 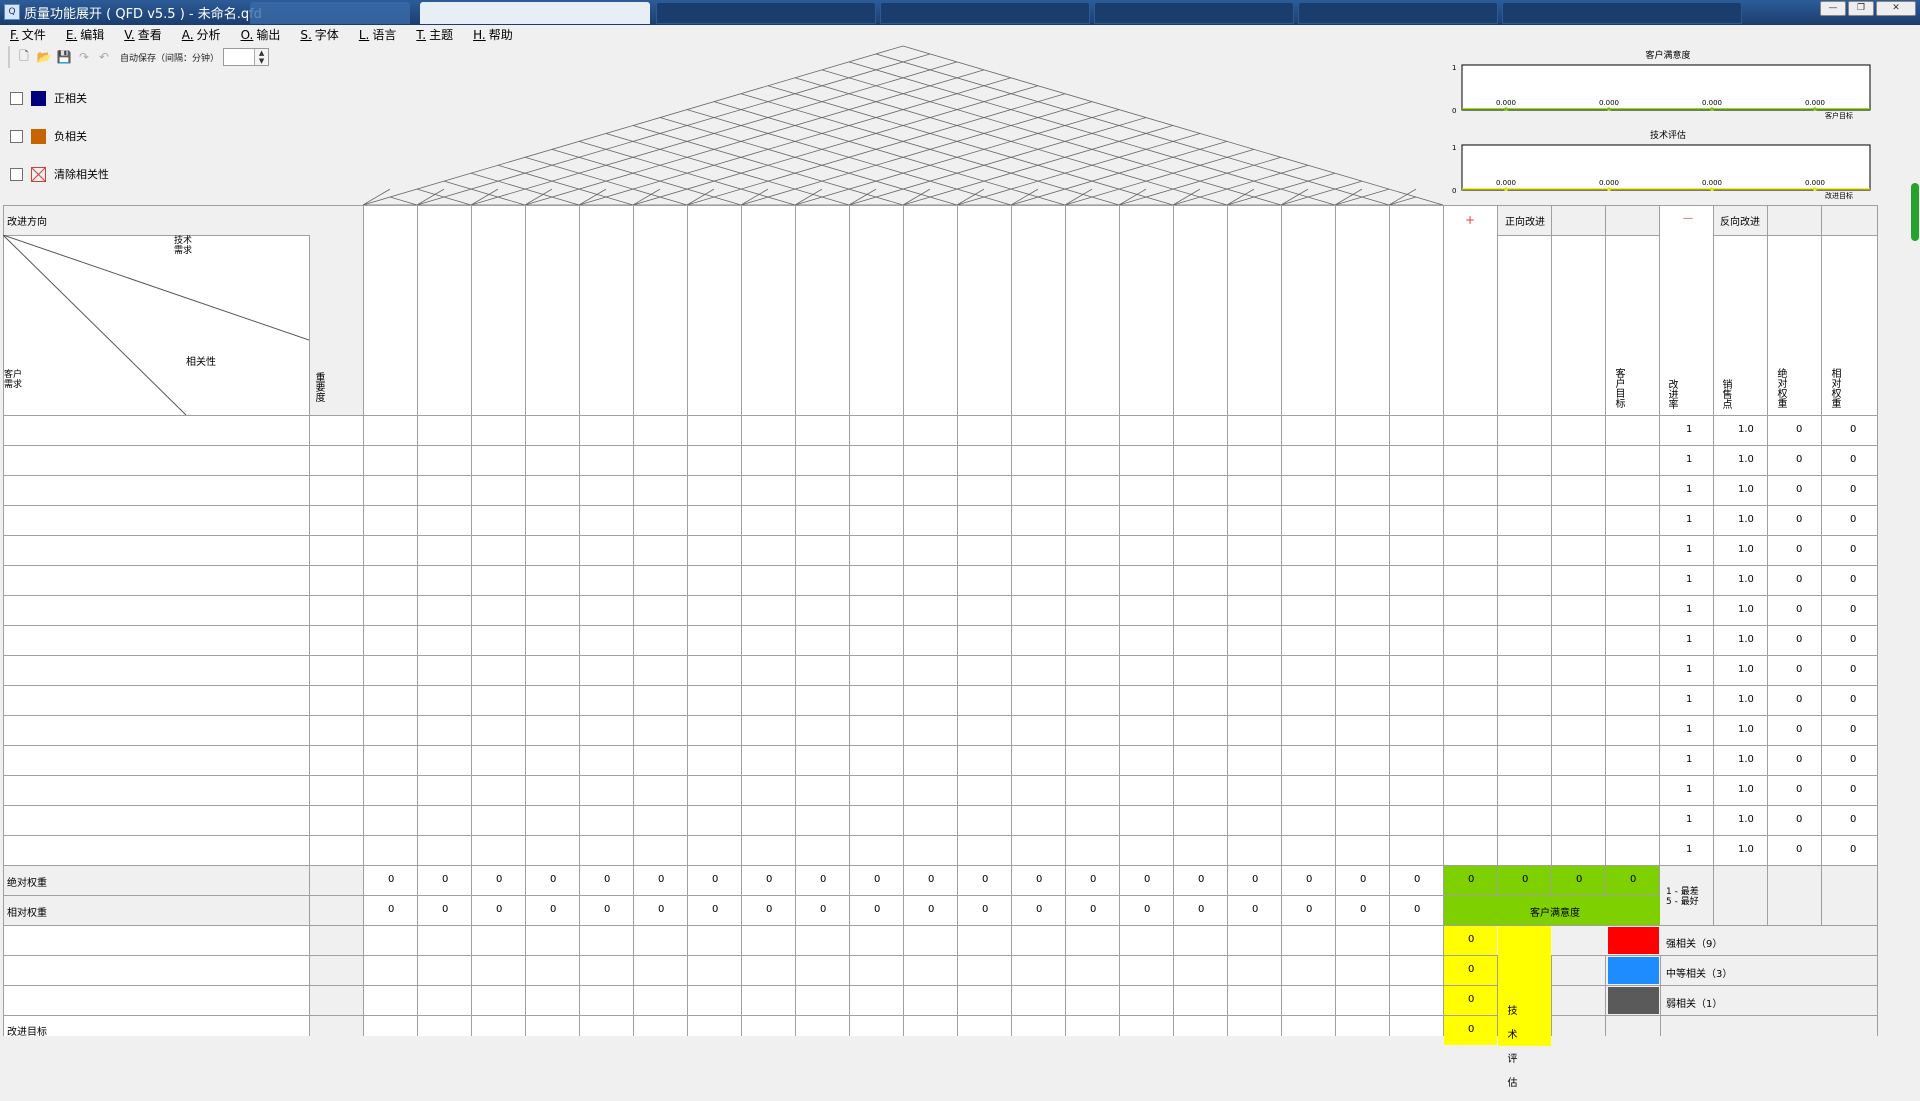 What do you see at coordinates (1470, 220) in the screenshot?
I see `plus-sign: +` at bounding box center [1470, 220].